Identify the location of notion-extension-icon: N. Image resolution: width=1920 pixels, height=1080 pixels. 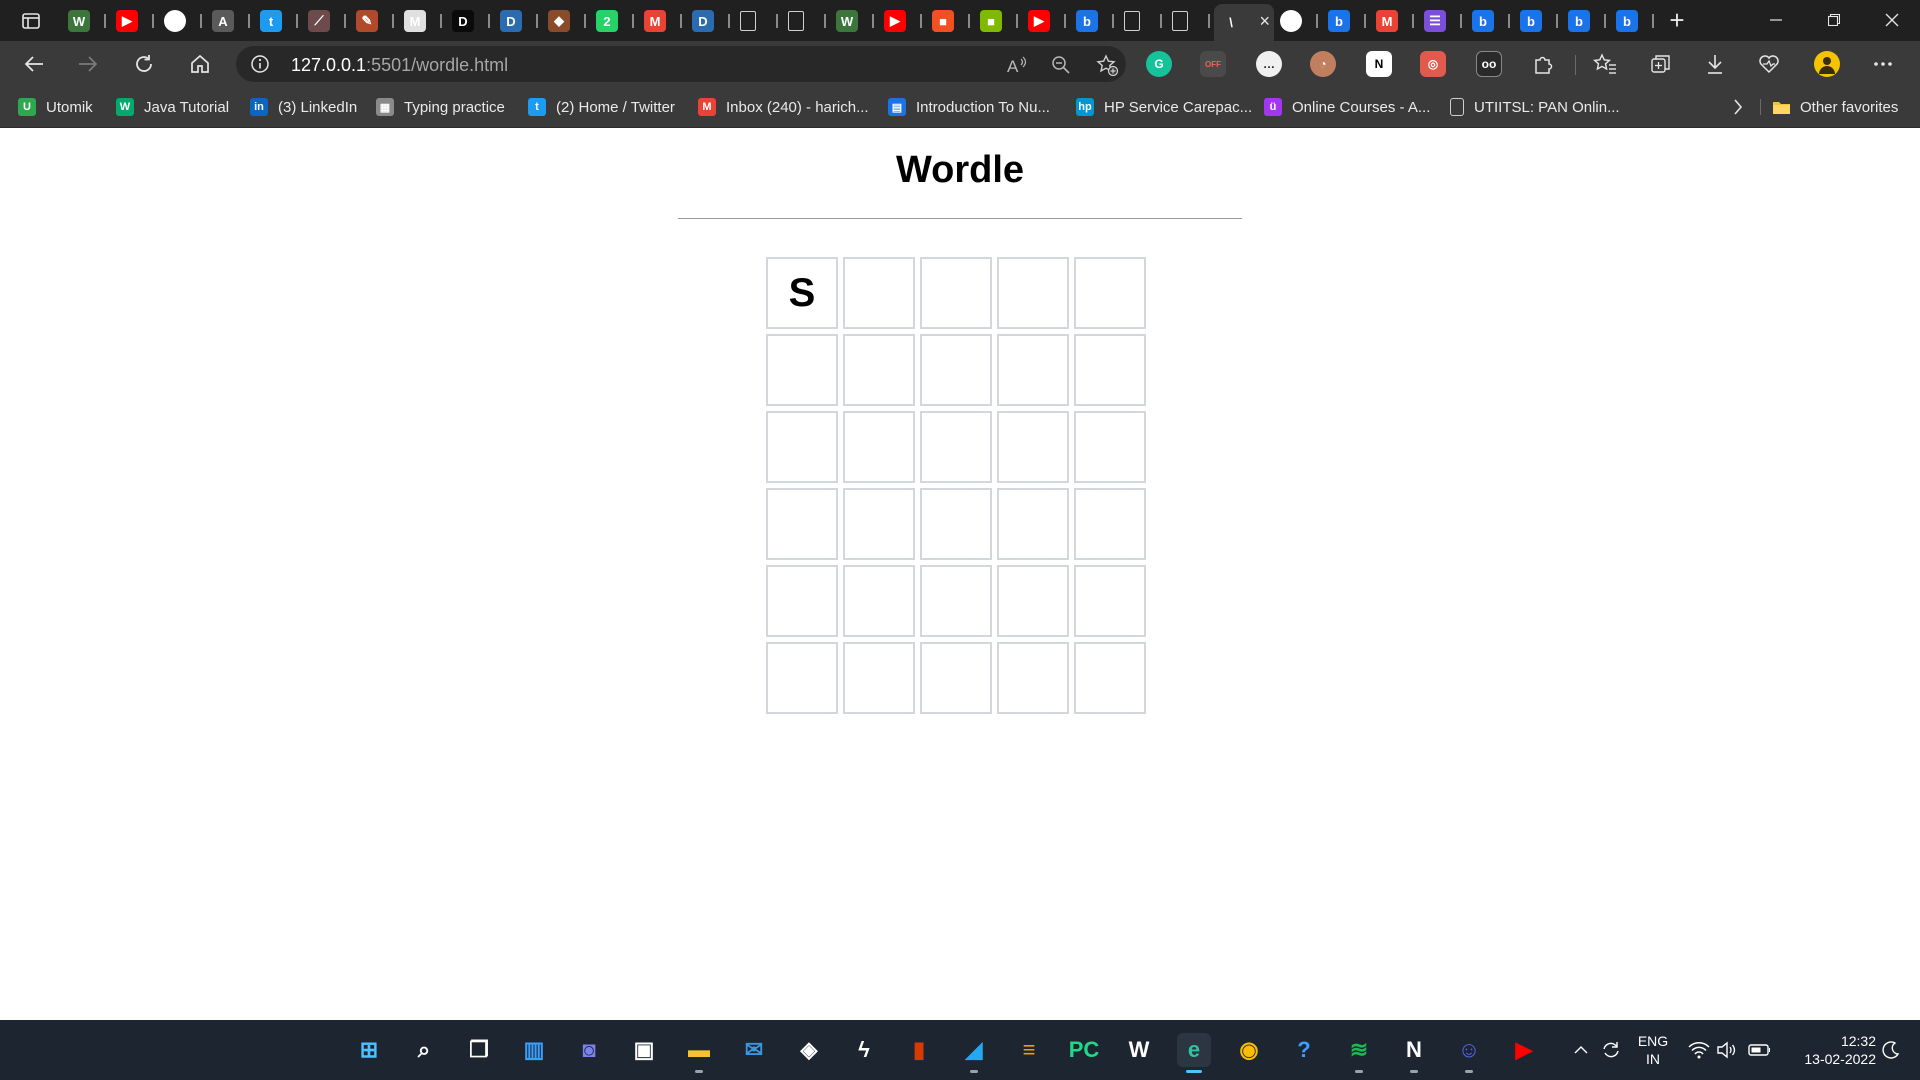
(1379, 64).